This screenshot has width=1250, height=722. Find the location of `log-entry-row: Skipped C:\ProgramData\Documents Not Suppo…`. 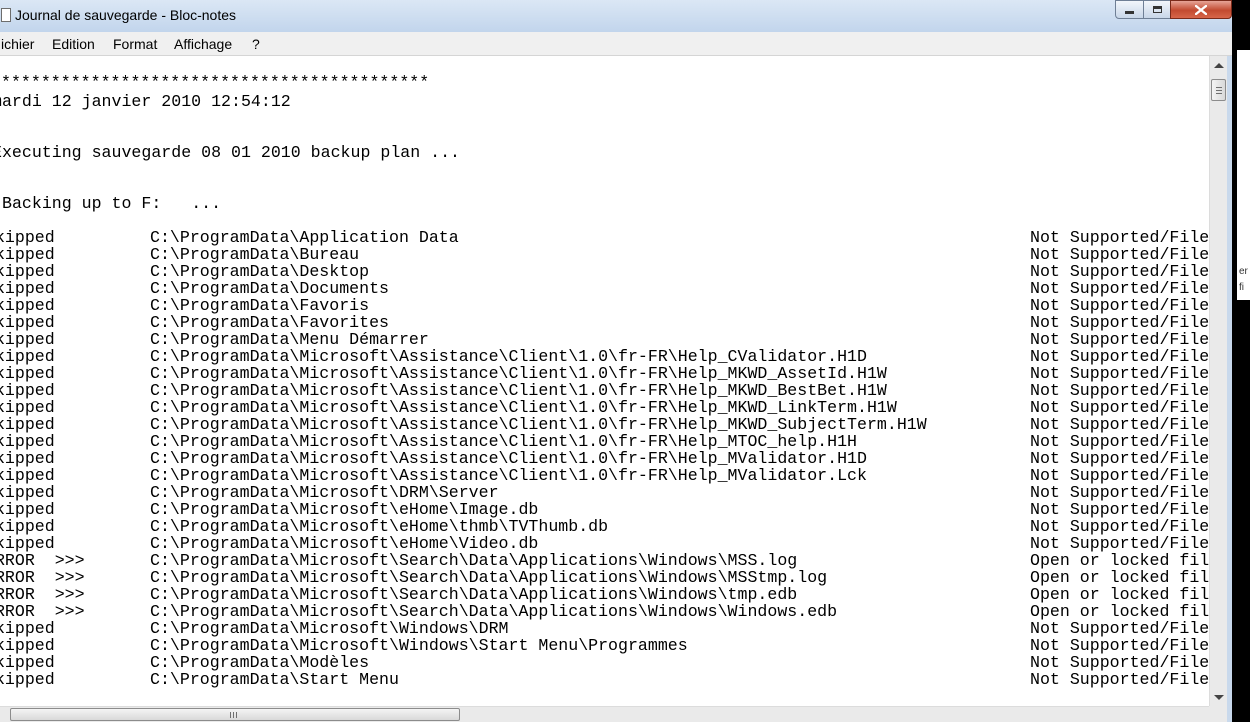

log-entry-row: Skipped C:\ProgramData\Documents Not Suppo… is located at coordinates (604, 288).